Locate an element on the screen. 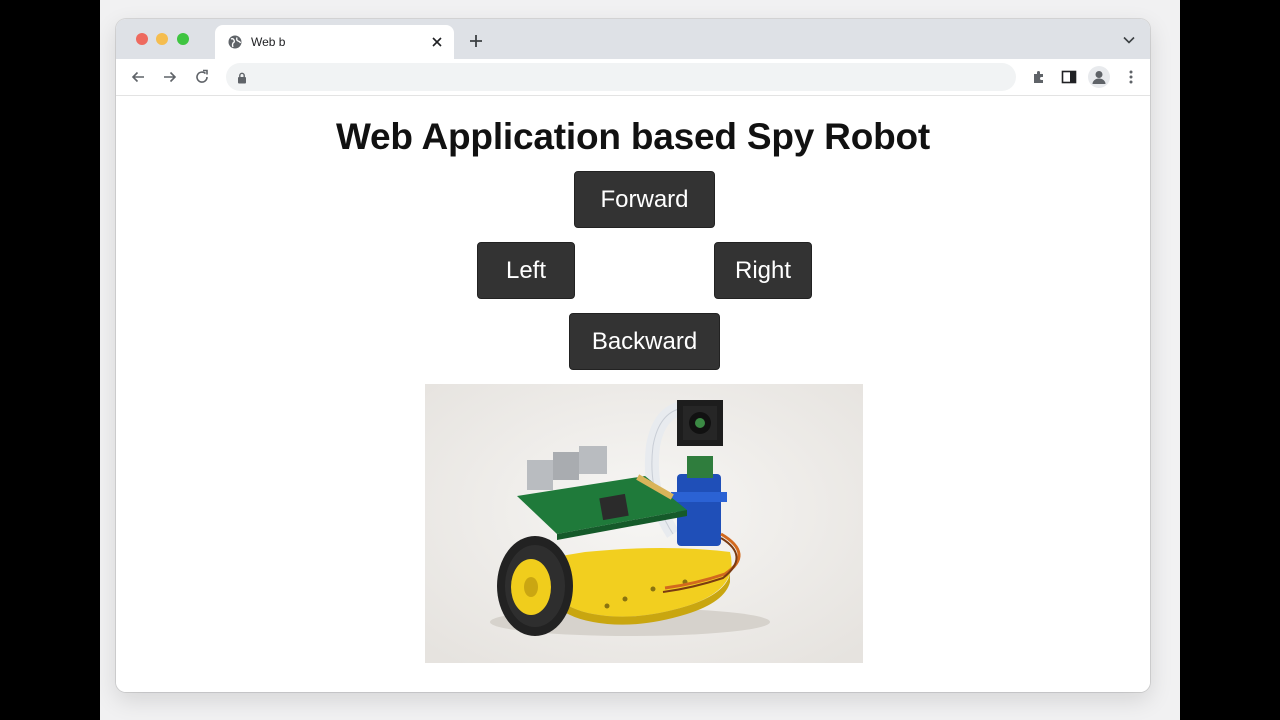 This screenshot has width=1280, height=720. lock-icon is located at coordinates (242, 77).